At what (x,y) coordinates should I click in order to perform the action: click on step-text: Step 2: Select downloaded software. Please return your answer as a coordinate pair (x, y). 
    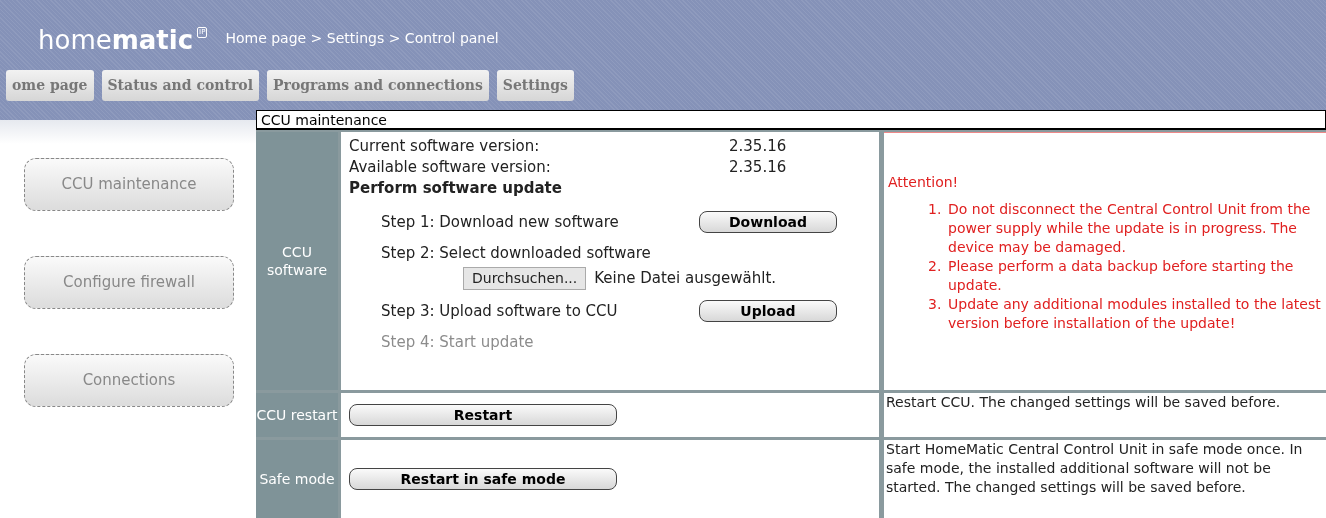
    Looking at the image, I should click on (516, 253).